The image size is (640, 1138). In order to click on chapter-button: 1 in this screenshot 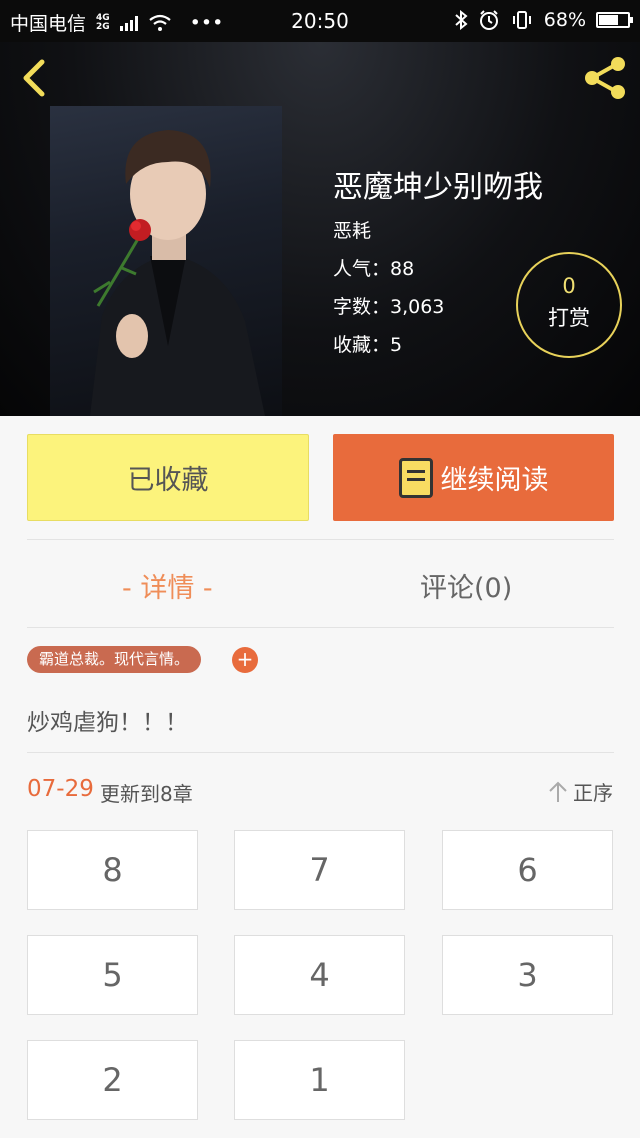, I will do `click(319, 1080)`.